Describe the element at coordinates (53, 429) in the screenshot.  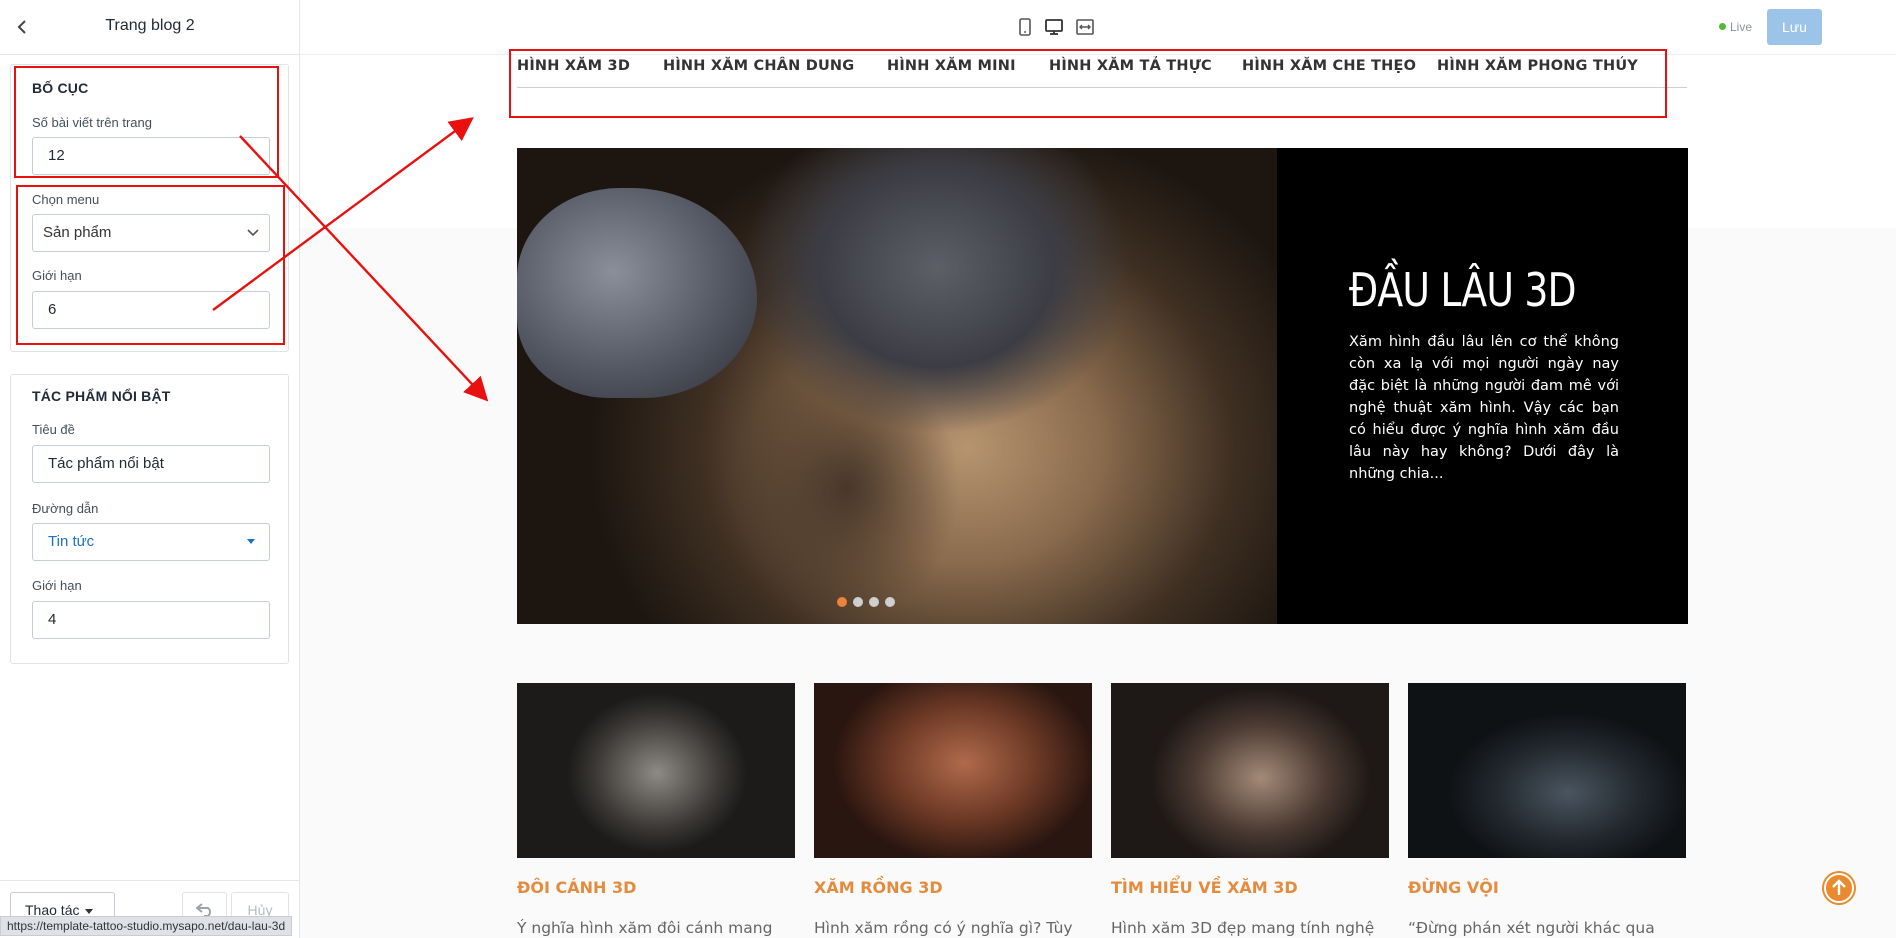
I see `featured-title-label: Tiêu đề` at that location.